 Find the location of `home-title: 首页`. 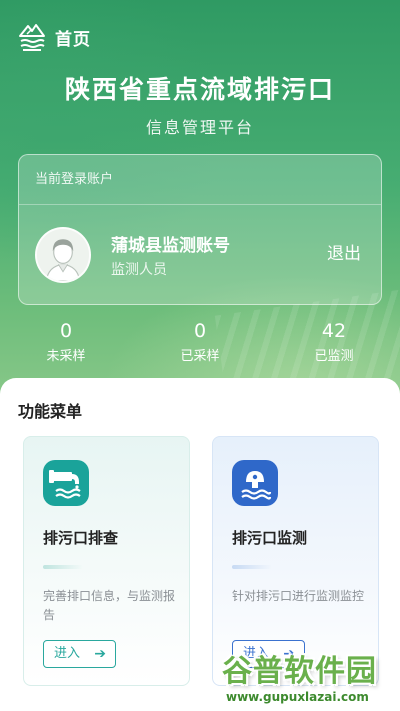

home-title: 首页 is located at coordinates (73, 39).